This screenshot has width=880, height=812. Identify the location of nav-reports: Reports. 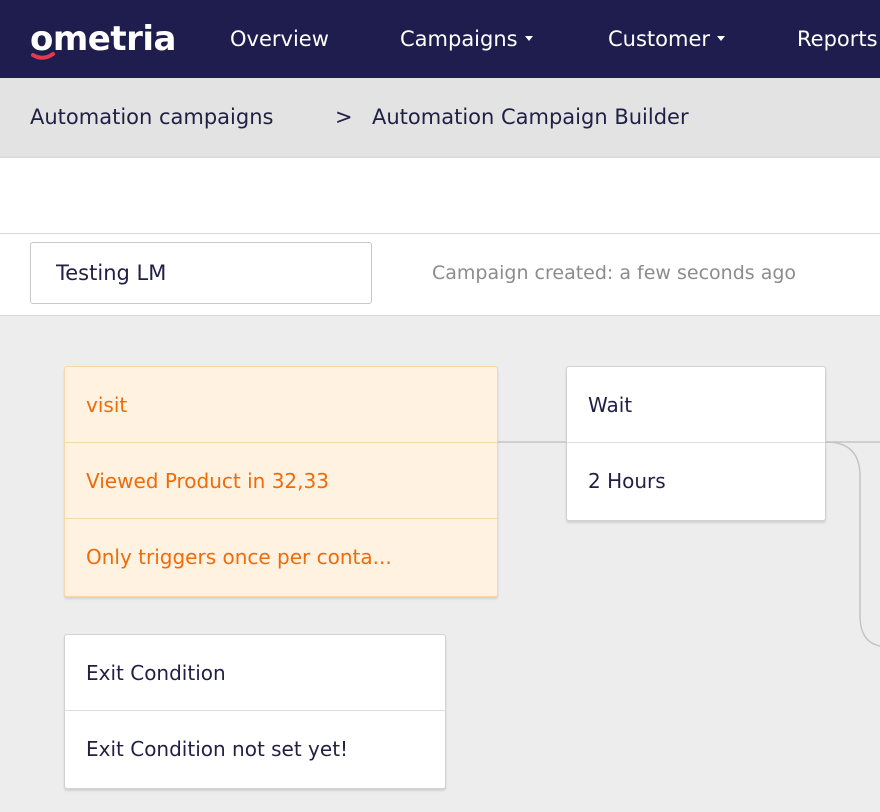
(837, 39).